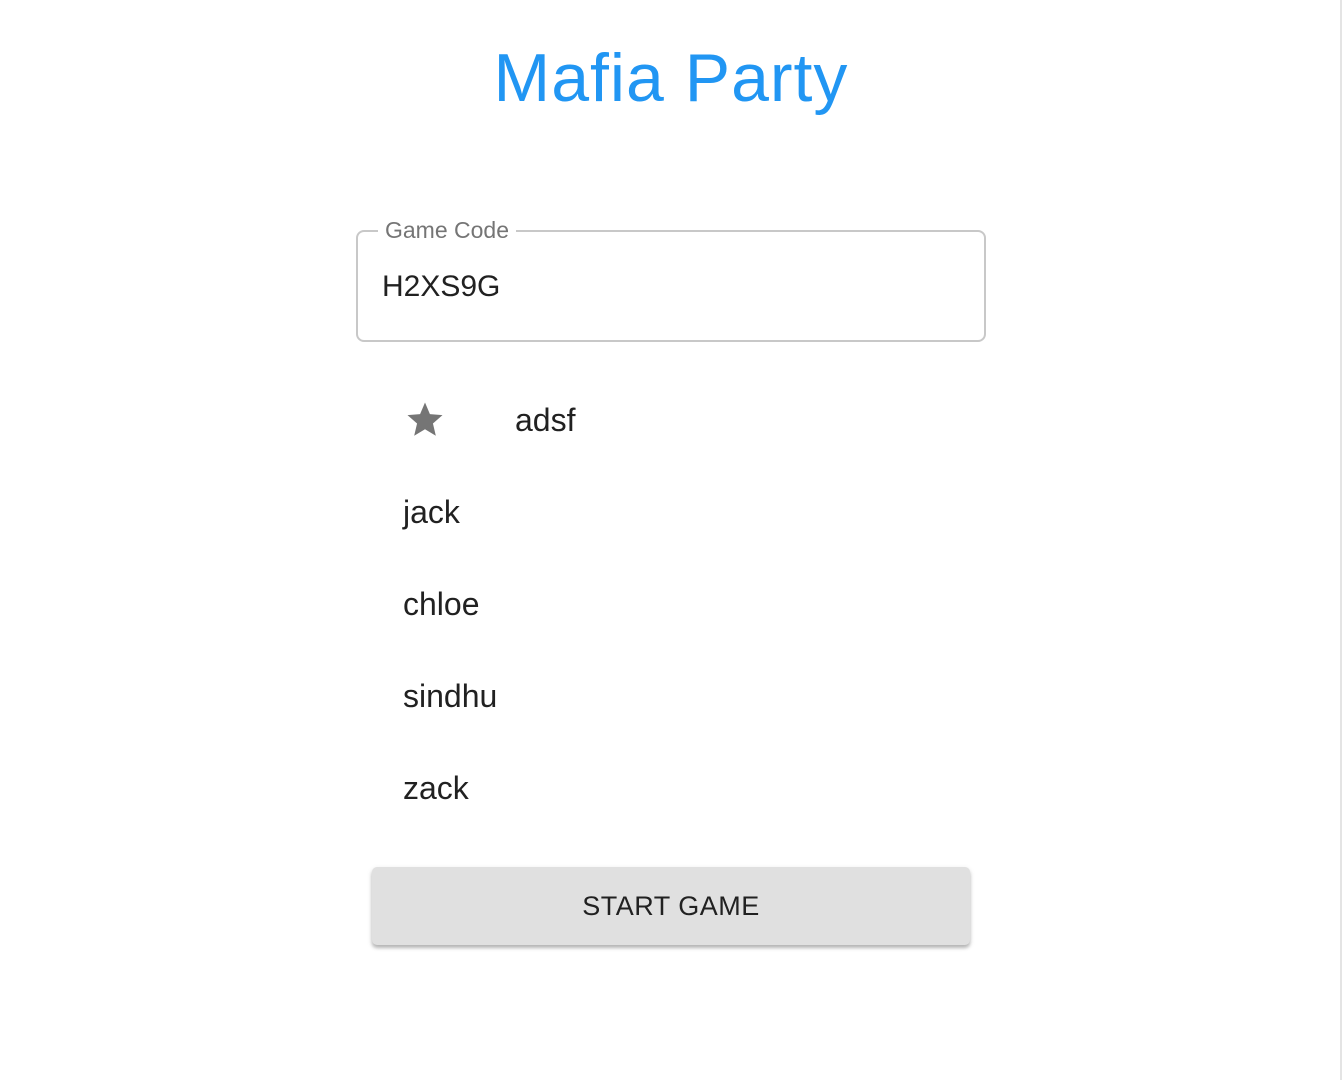 The height and width of the screenshot is (1080, 1342). I want to click on game-code-input, so click(662, 287).